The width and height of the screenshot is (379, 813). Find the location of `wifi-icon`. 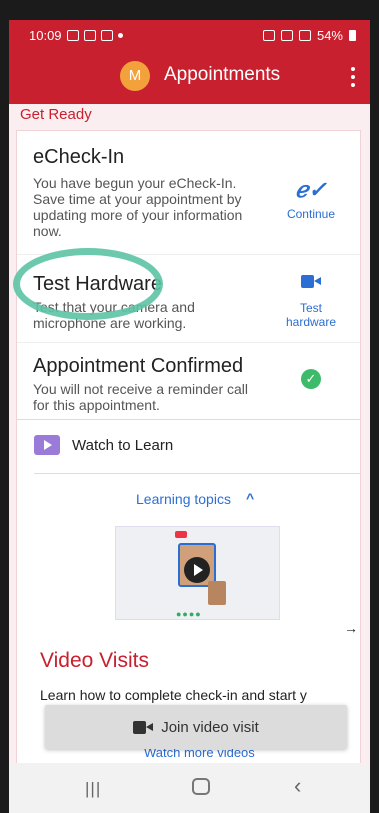

wifi-icon is located at coordinates (304, 35).